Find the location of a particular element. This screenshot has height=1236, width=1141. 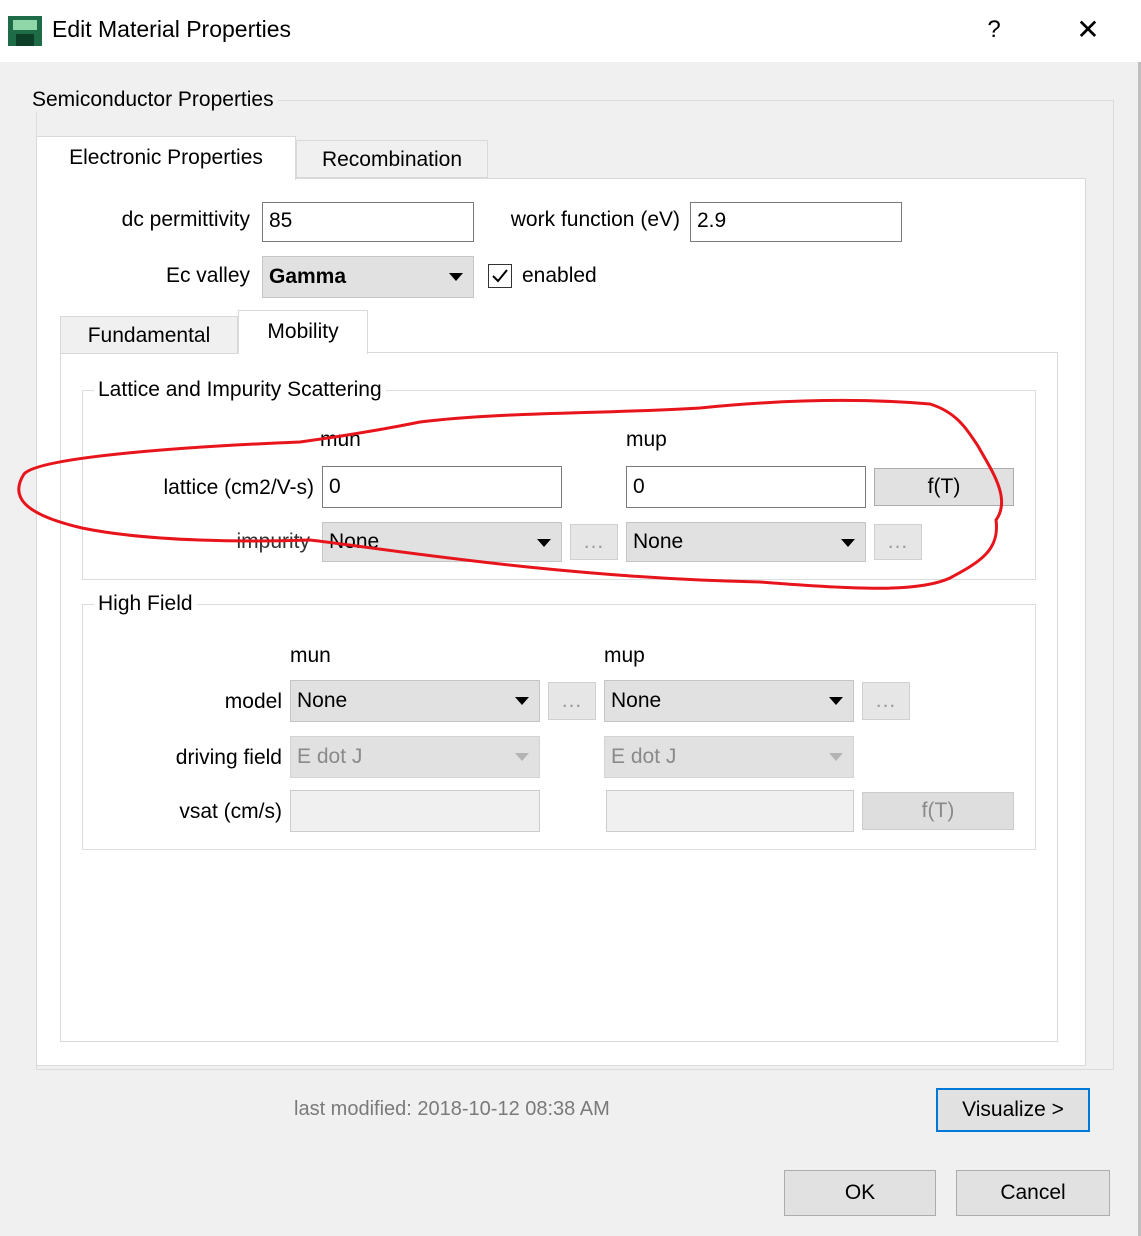

driving-field-mup-value: E dot J is located at coordinates (644, 756).